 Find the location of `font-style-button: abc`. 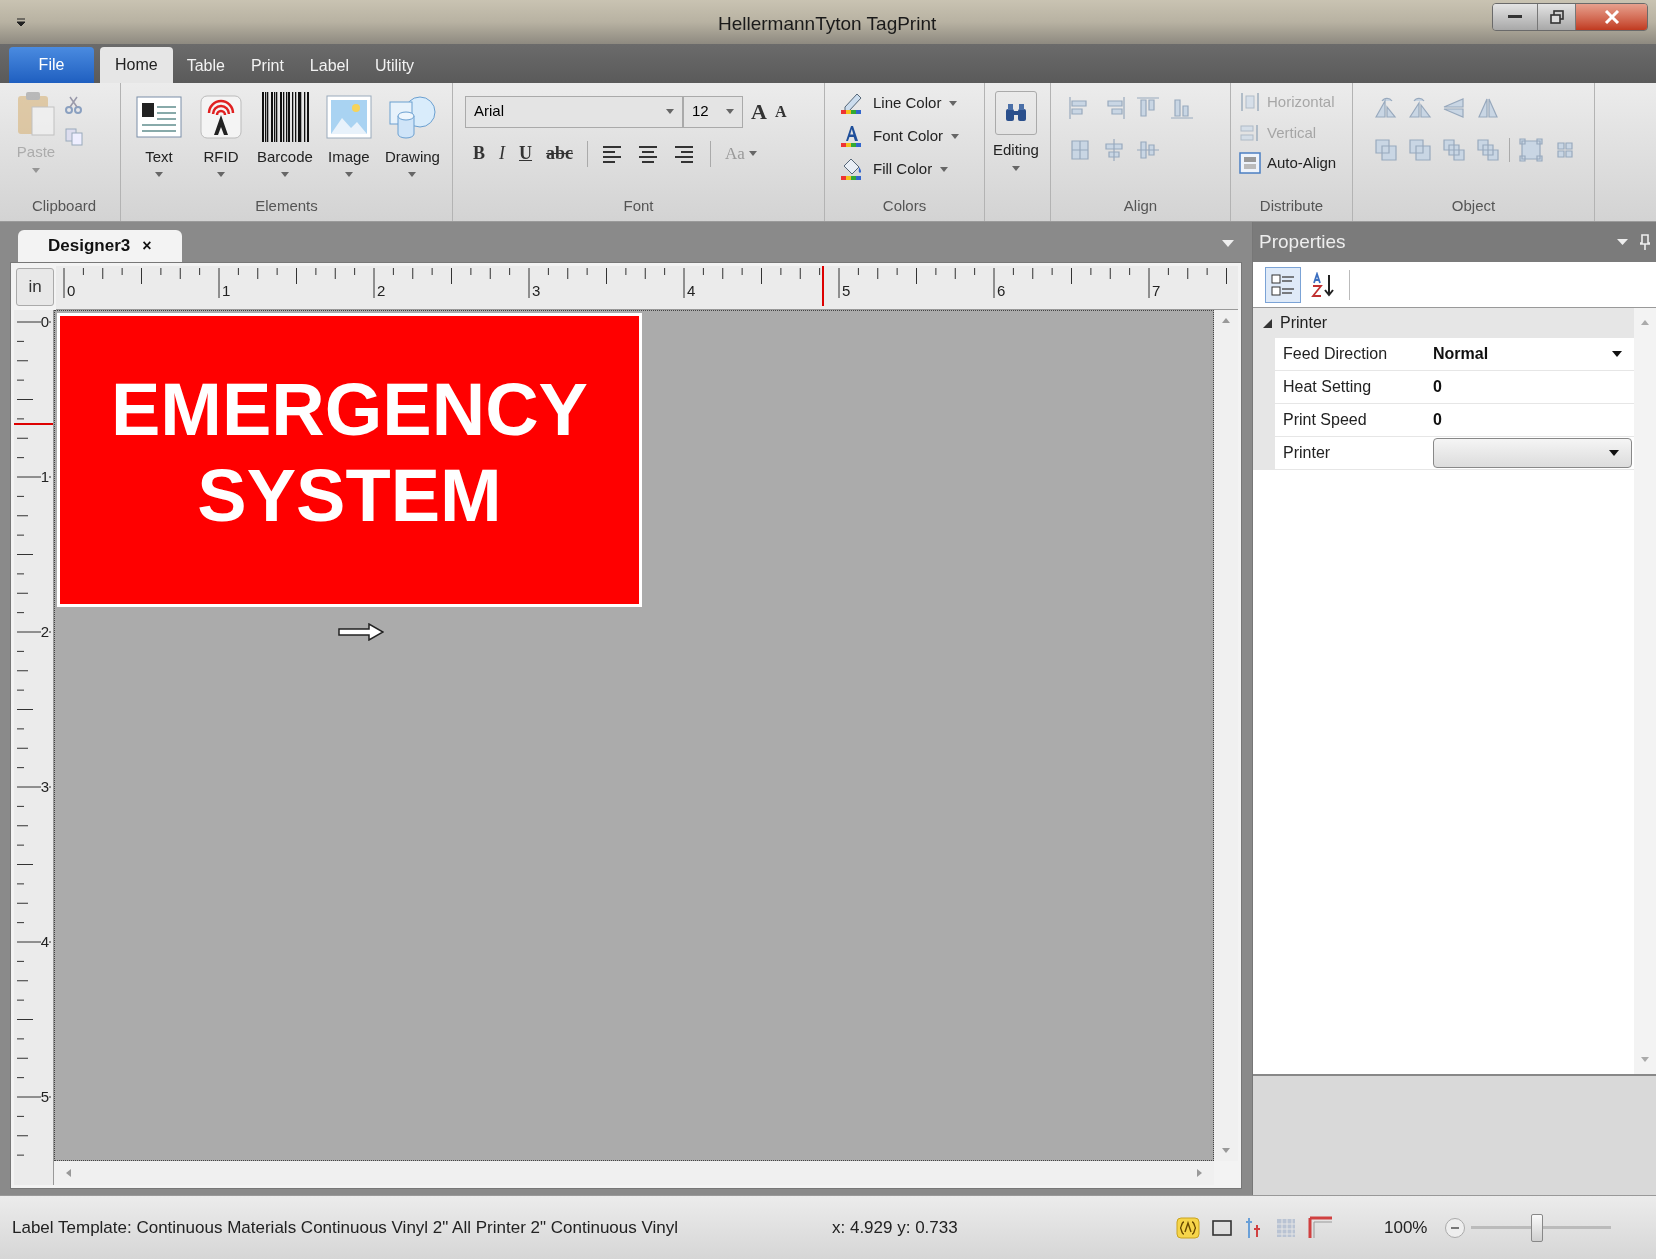

font-style-button: abc is located at coordinates (559, 153).